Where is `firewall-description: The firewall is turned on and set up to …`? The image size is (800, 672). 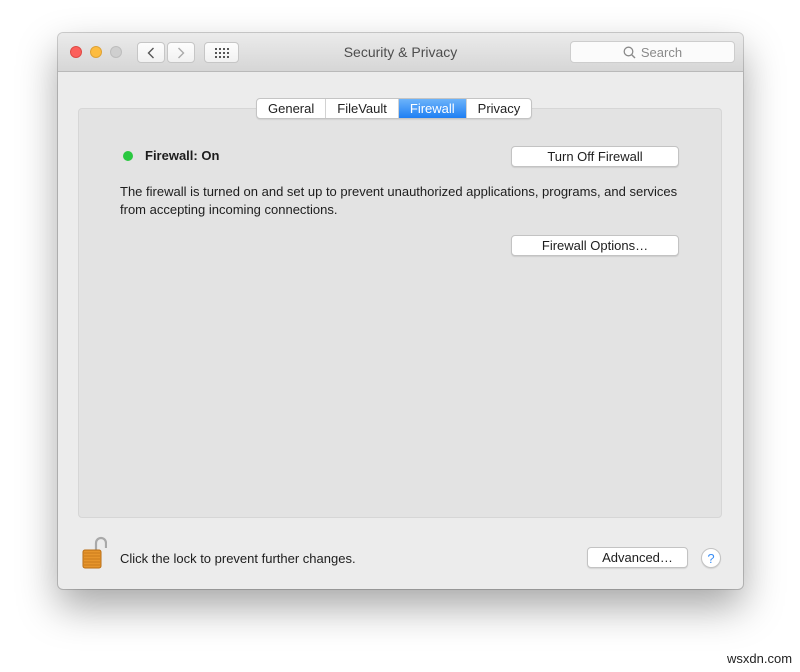 firewall-description: The firewall is turned on and set up to … is located at coordinates (399, 200).